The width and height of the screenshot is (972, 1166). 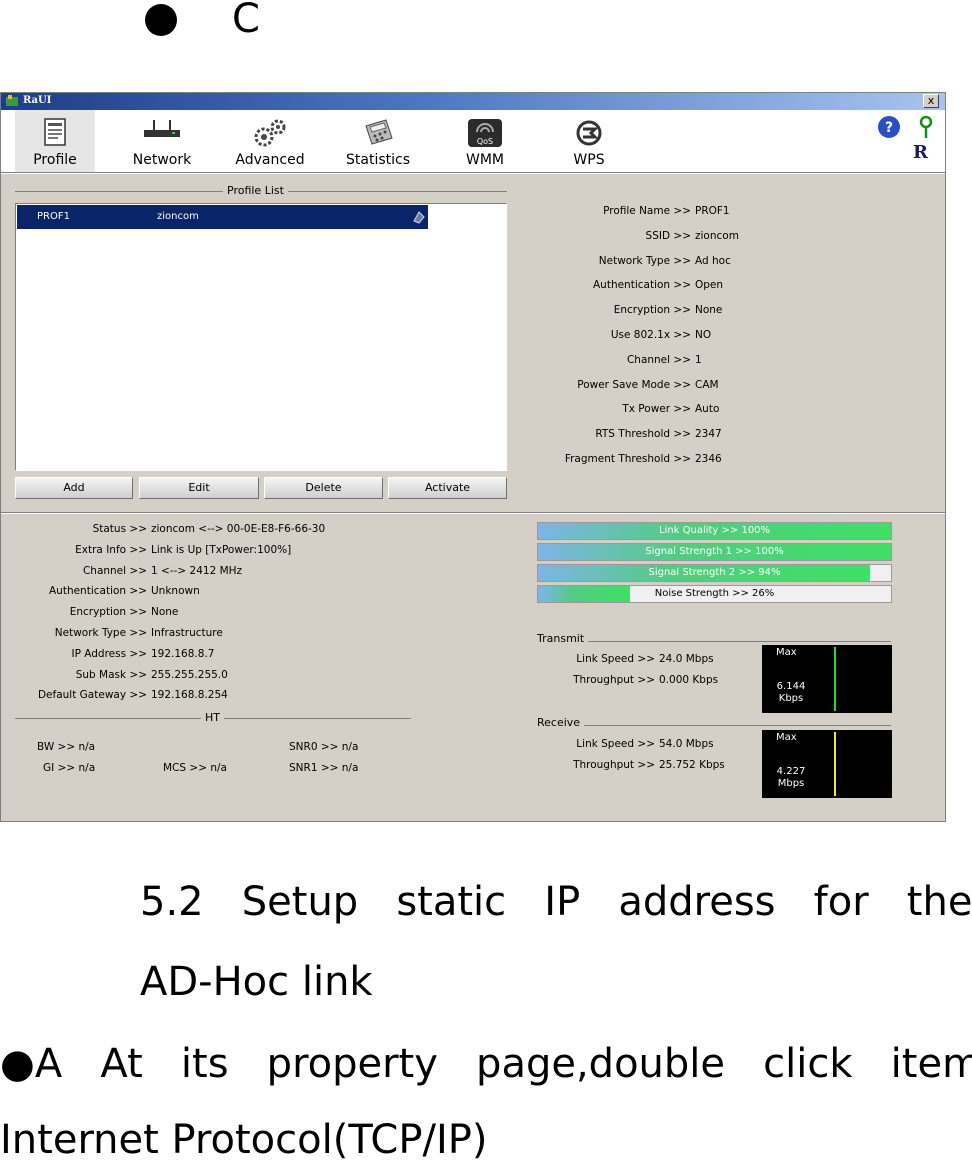 What do you see at coordinates (162, 160) in the screenshot?
I see `tab-network-label: Network` at bounding box center [162, 160].